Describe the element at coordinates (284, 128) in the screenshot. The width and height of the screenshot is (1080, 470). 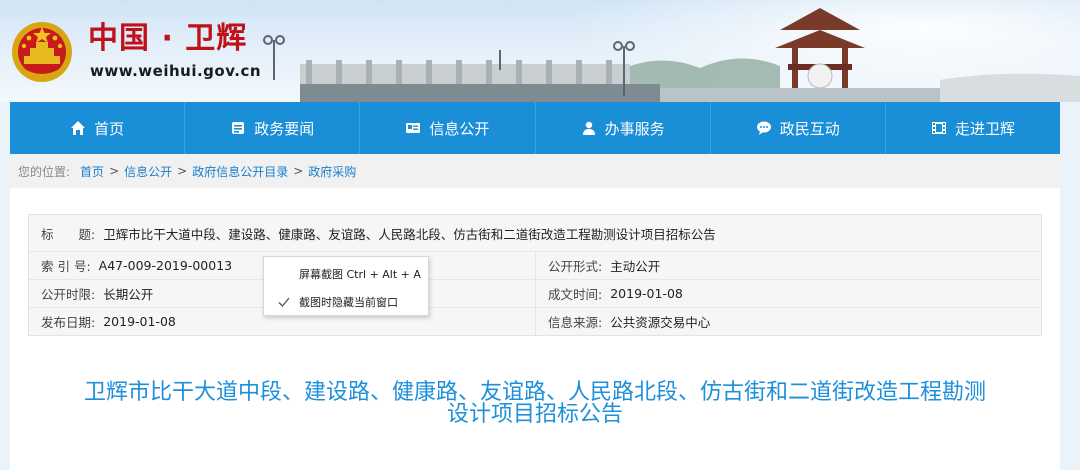
I see `nav-label: 政务要闻` at that location.